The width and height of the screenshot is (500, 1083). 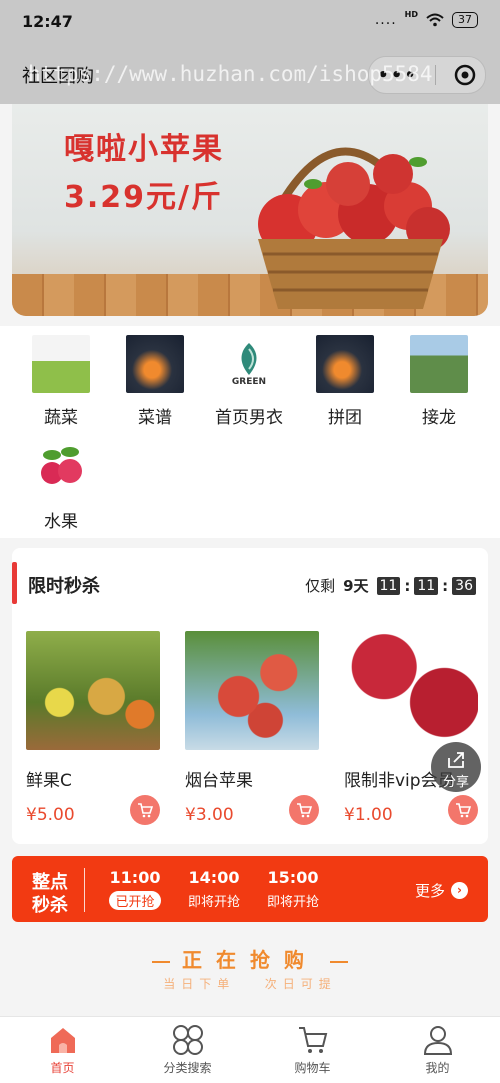 I want to click on category-item-recipe: 菜谱, so click(x=155, y=381).